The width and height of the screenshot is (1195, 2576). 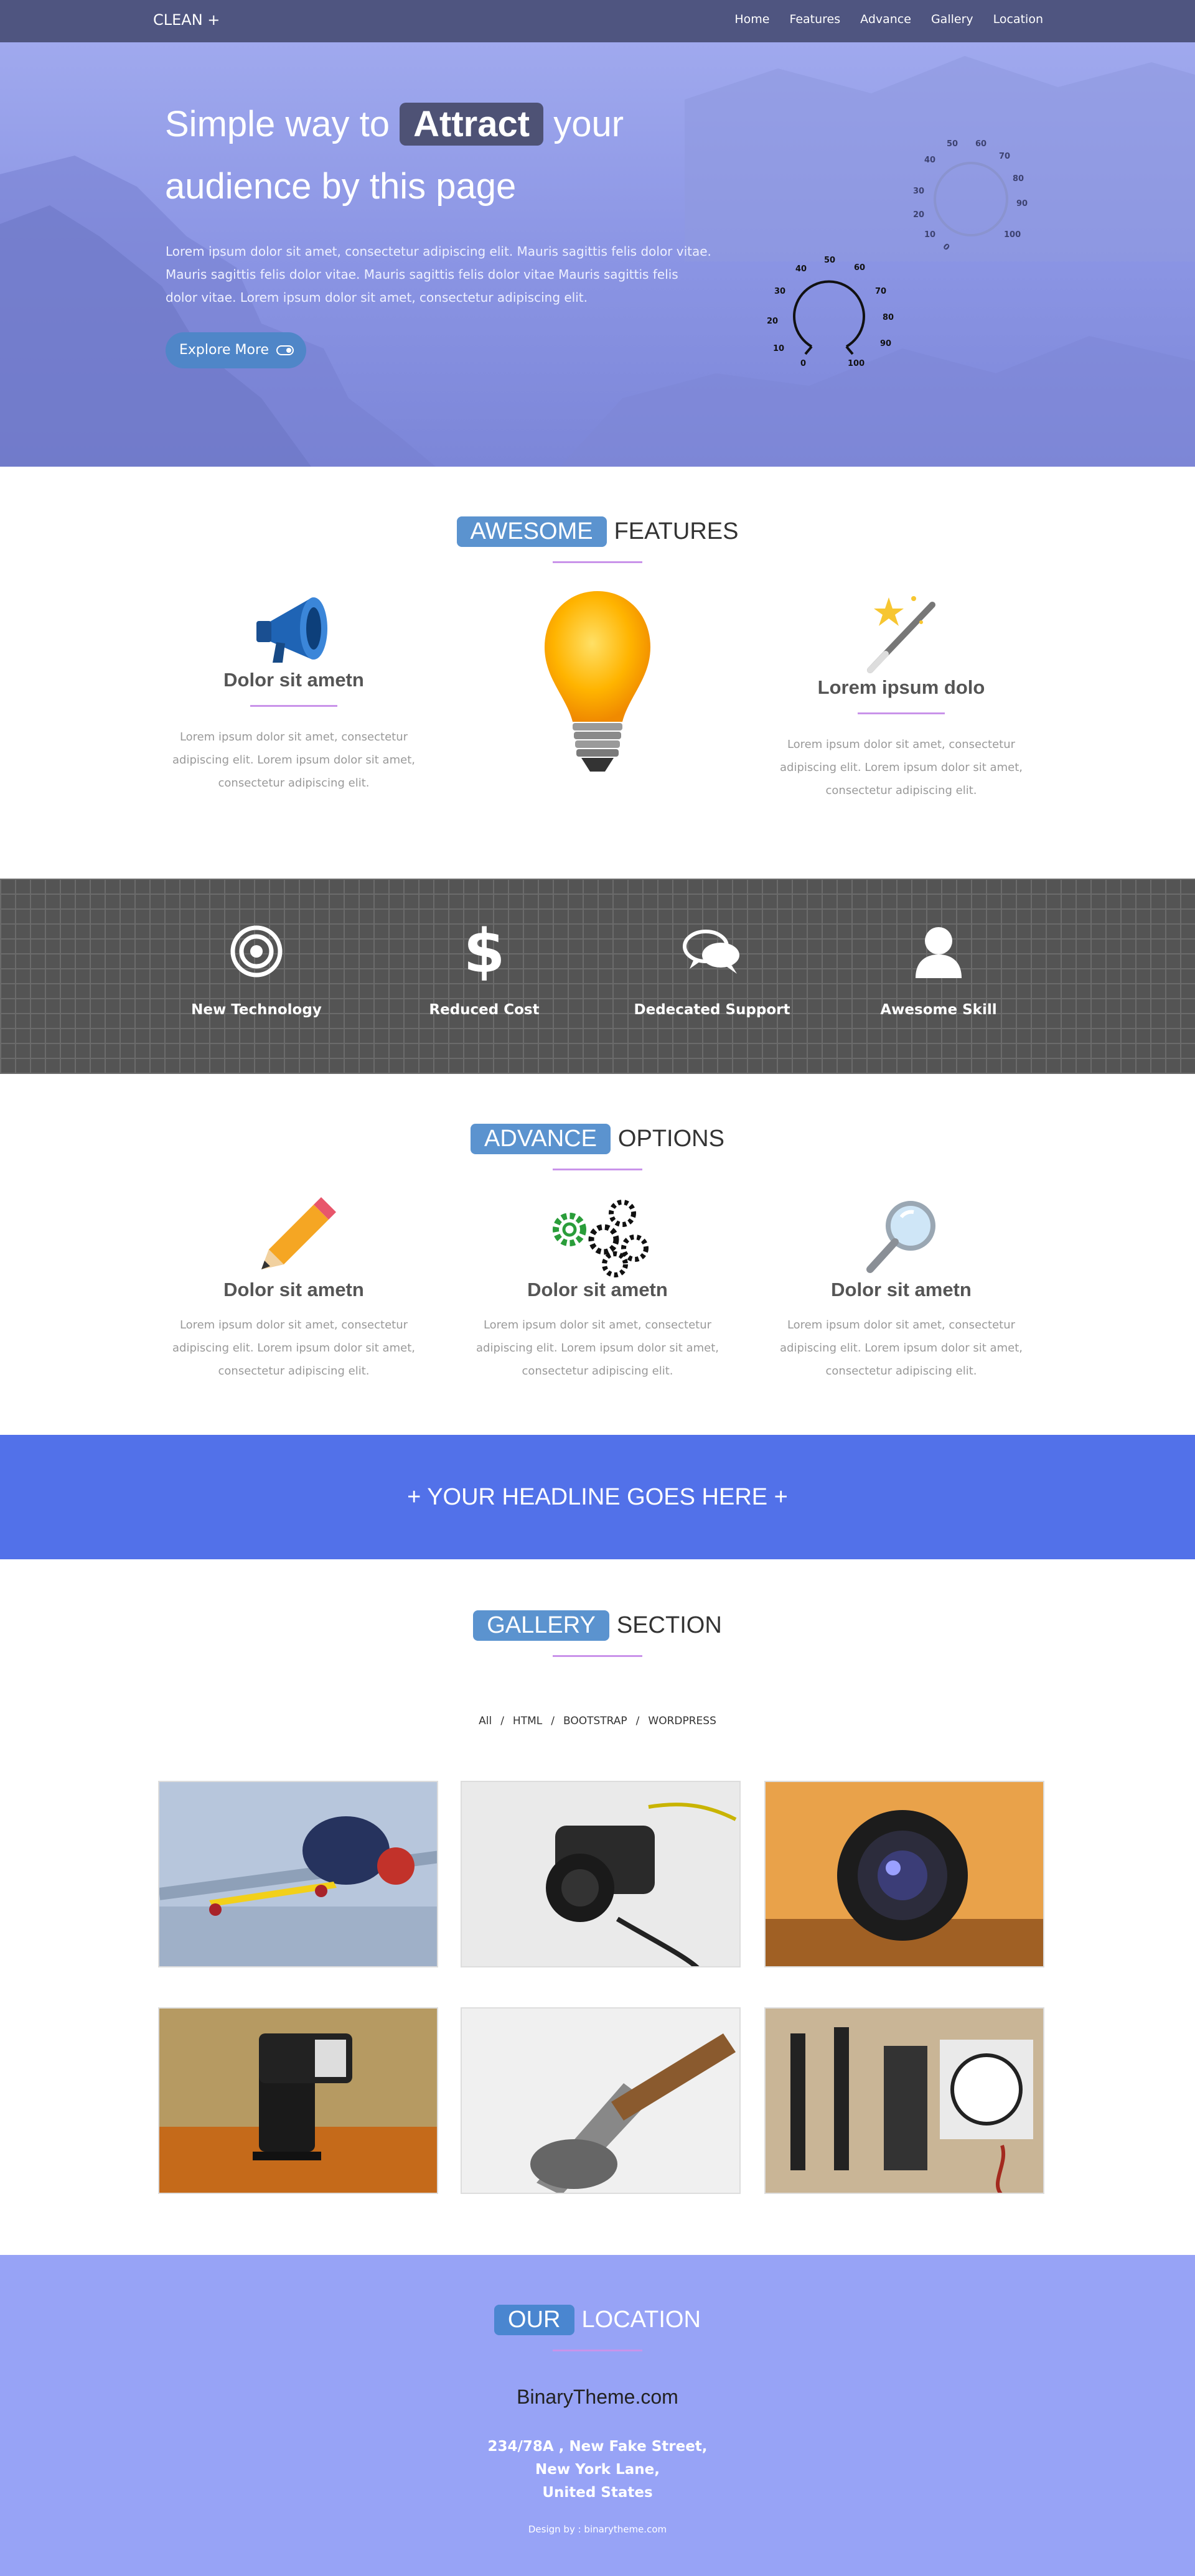 What do you see at coordinates (641, 2320) in the screenshot?
I see `location-heading-rest: LOCATION` at bounding box center [641, 2320].